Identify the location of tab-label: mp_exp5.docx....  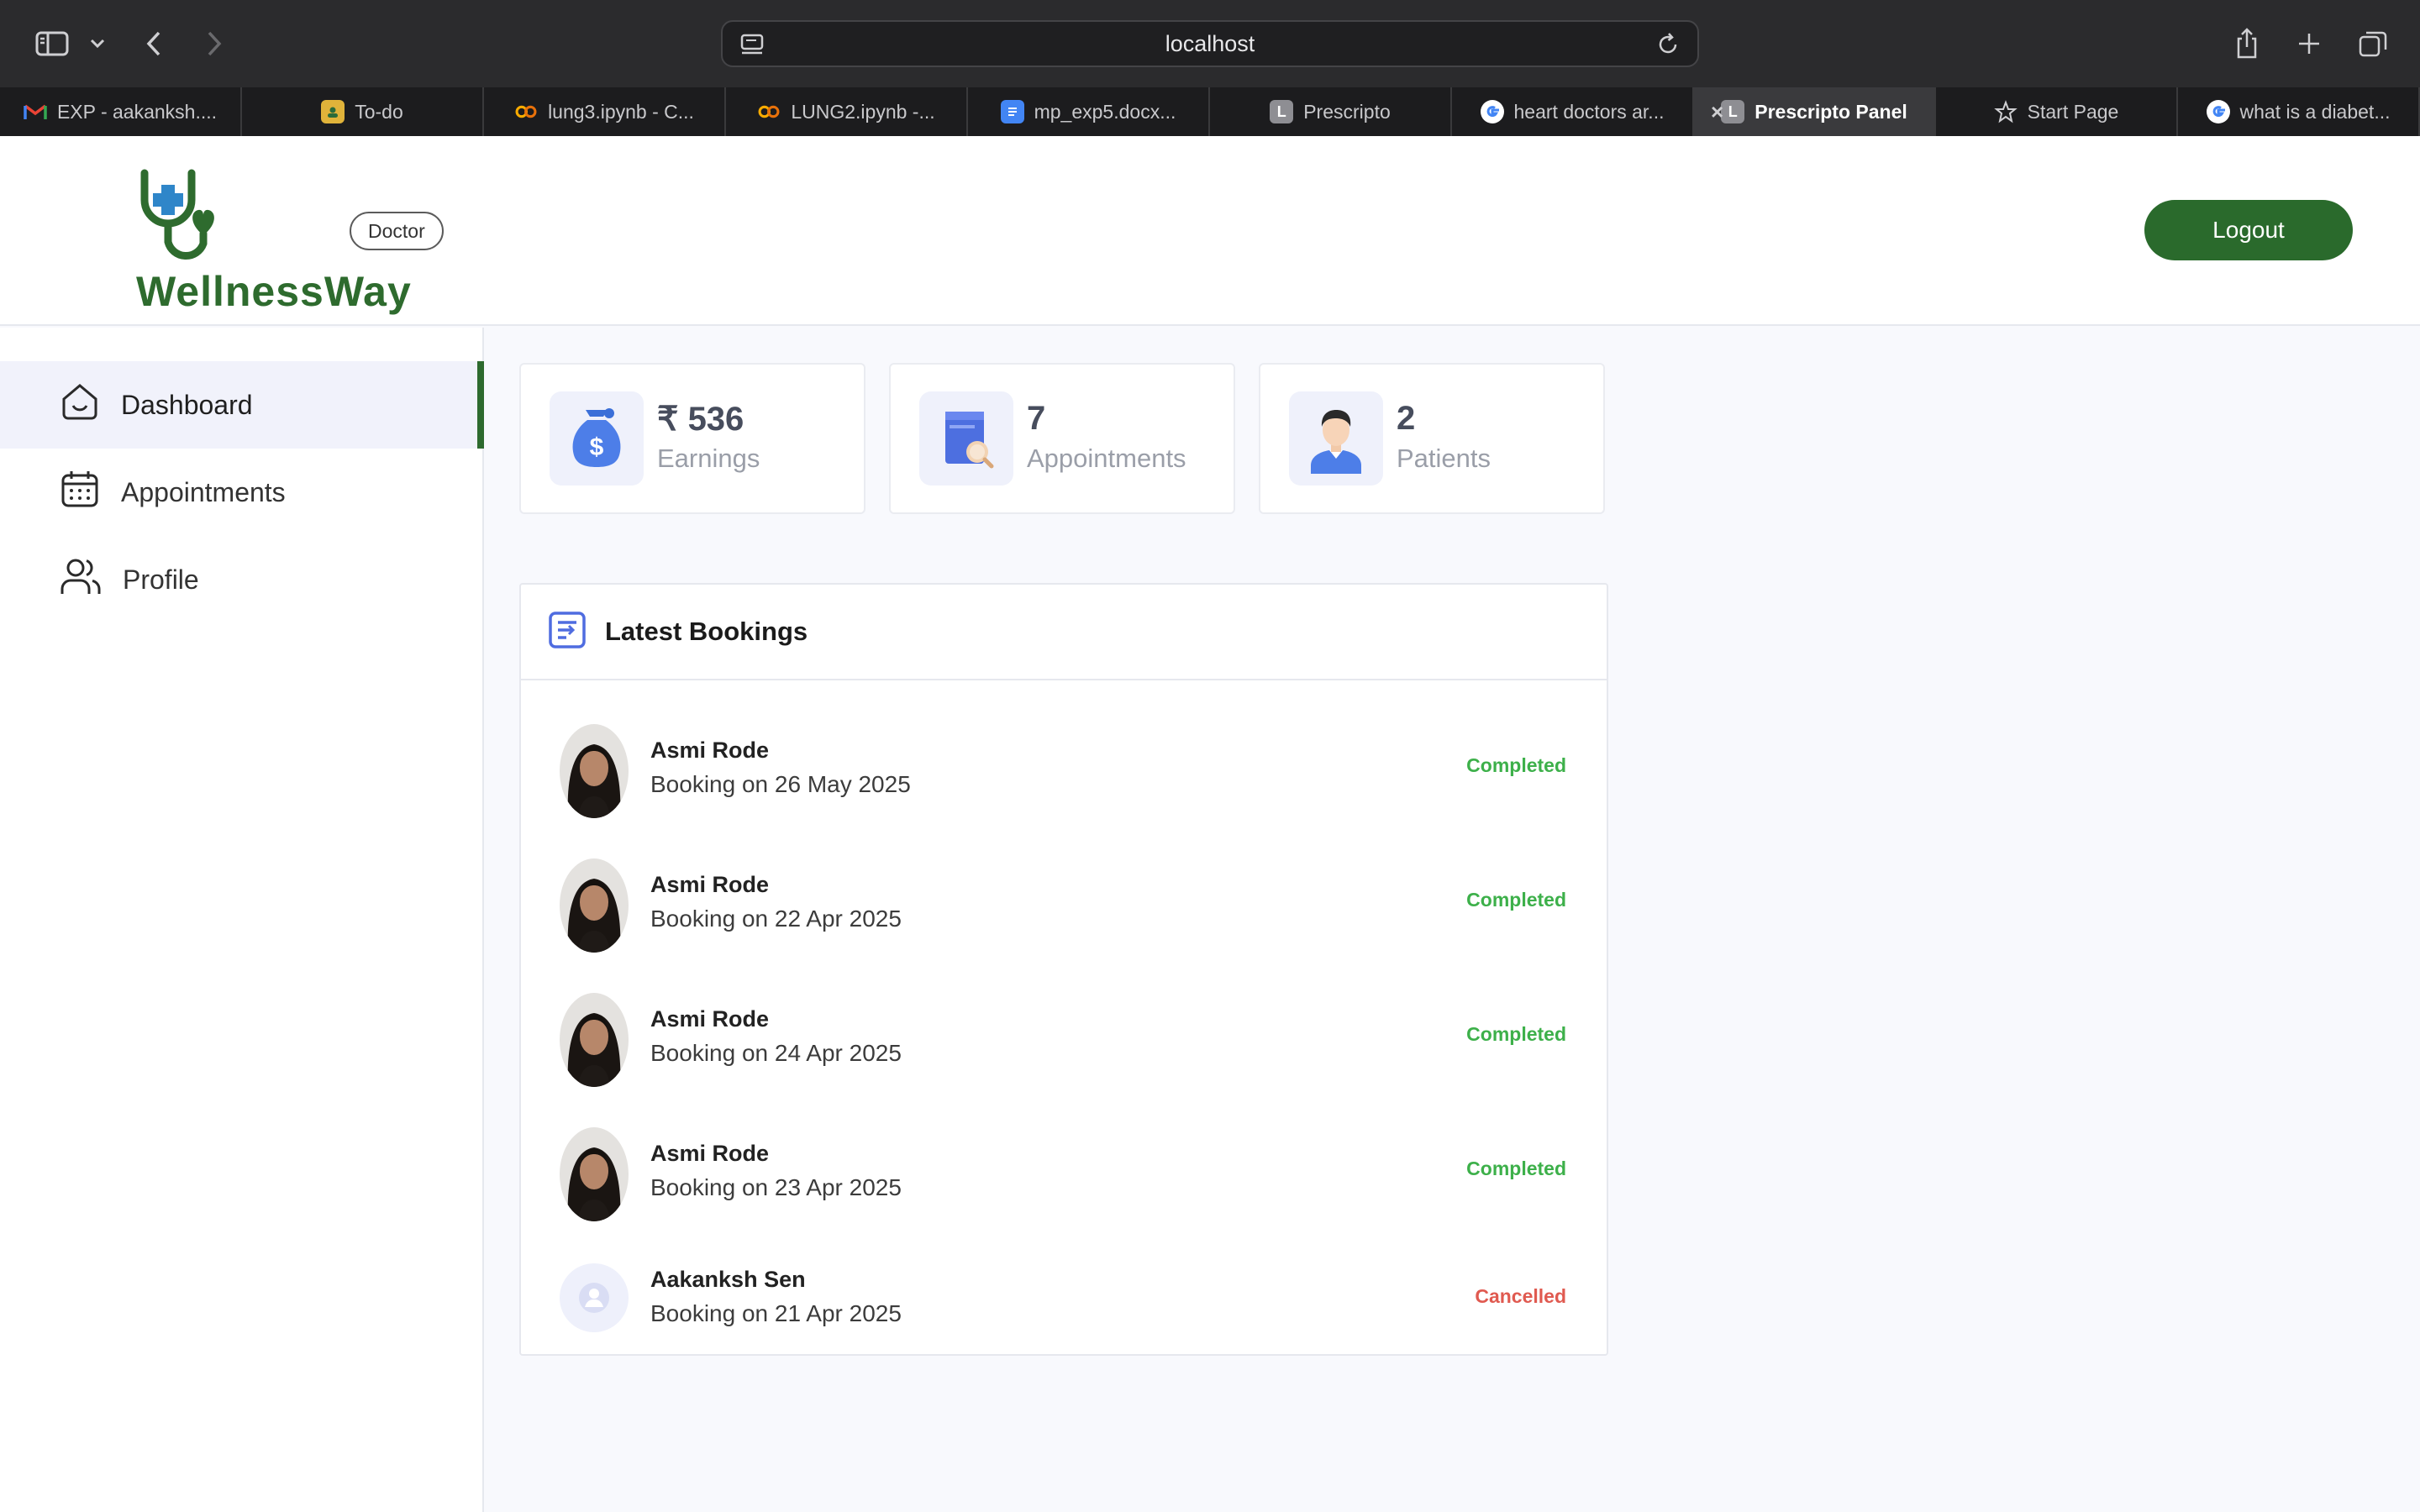
(1105, 111).